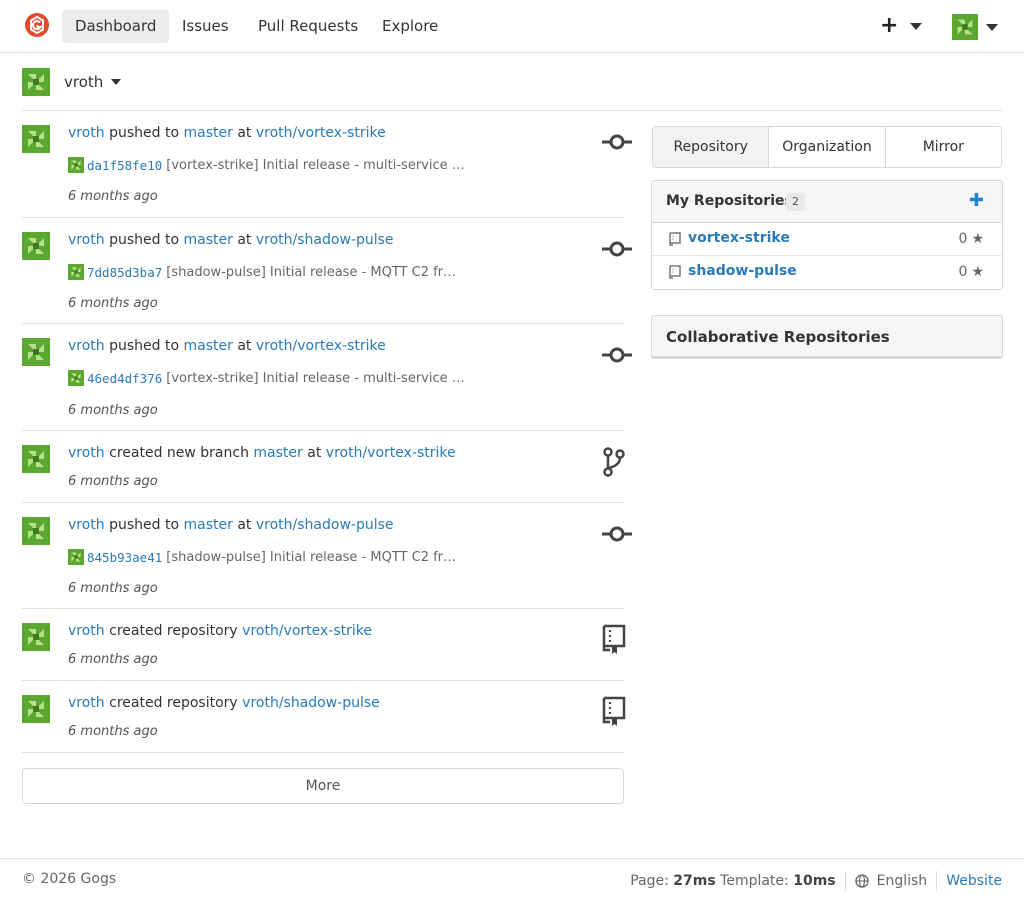 This screenshot has width=1024, height=898. What do you see at coordinates (974, 881) in the screenshot?
I see `website-link: Website` at bounding box center [974, 881].